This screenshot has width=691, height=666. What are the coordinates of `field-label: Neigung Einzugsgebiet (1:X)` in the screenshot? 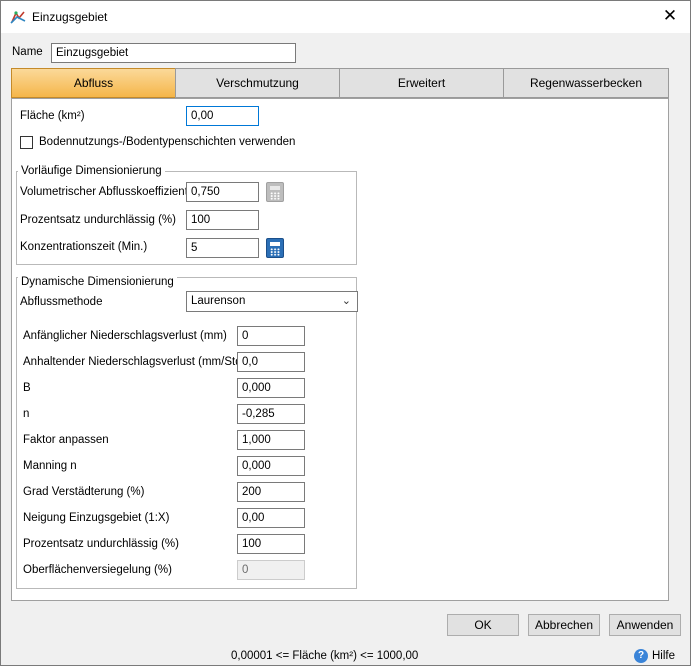 It's located at (96, 518).